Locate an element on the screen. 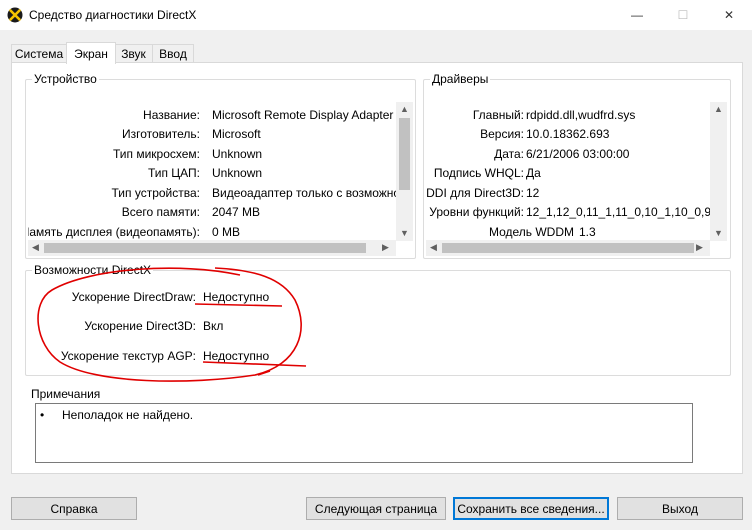 Image resolution: width=752 pixels, height=530 pixels. driver-label: Модель WDDM is located at coordinates (531, 232).